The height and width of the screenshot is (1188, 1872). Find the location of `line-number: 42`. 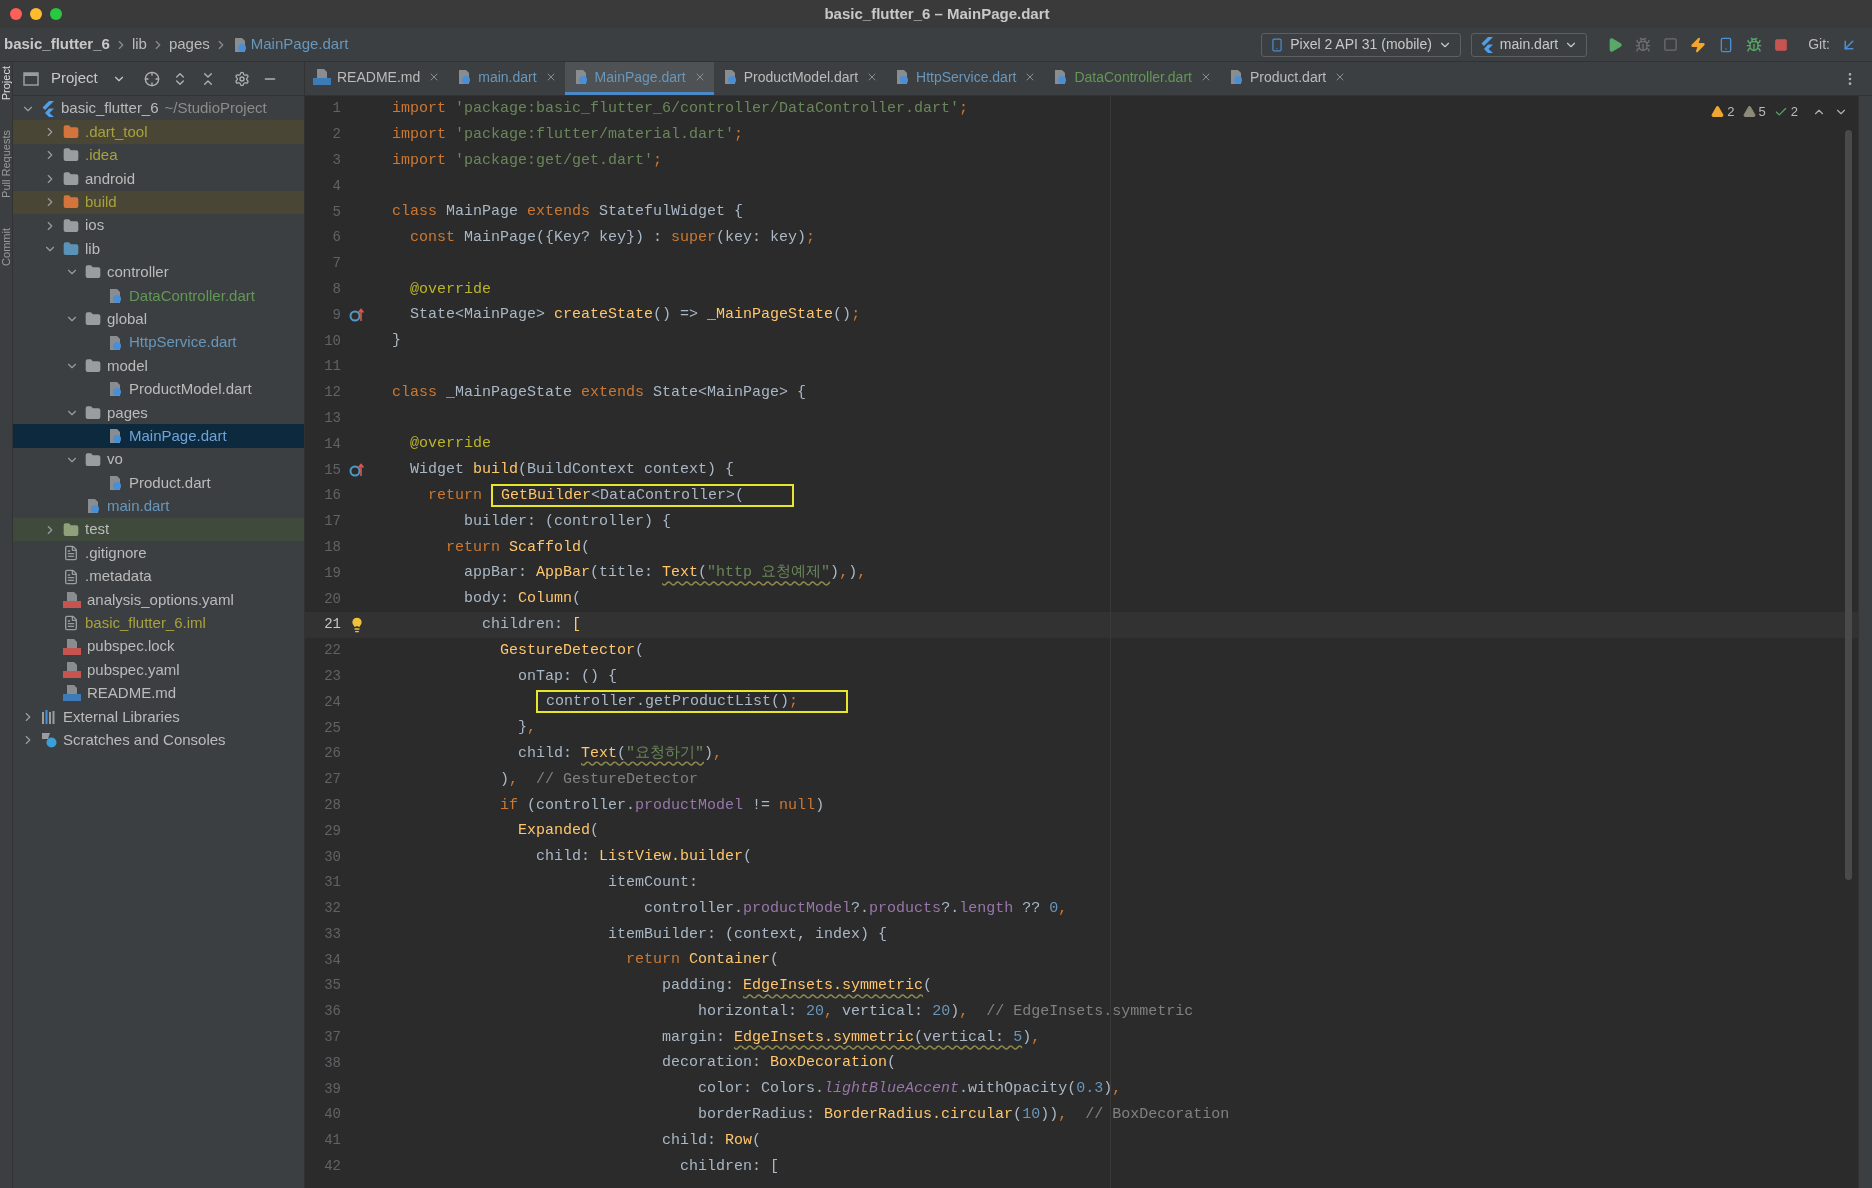

line-number: 42 is located at coordinates (332, 1167).